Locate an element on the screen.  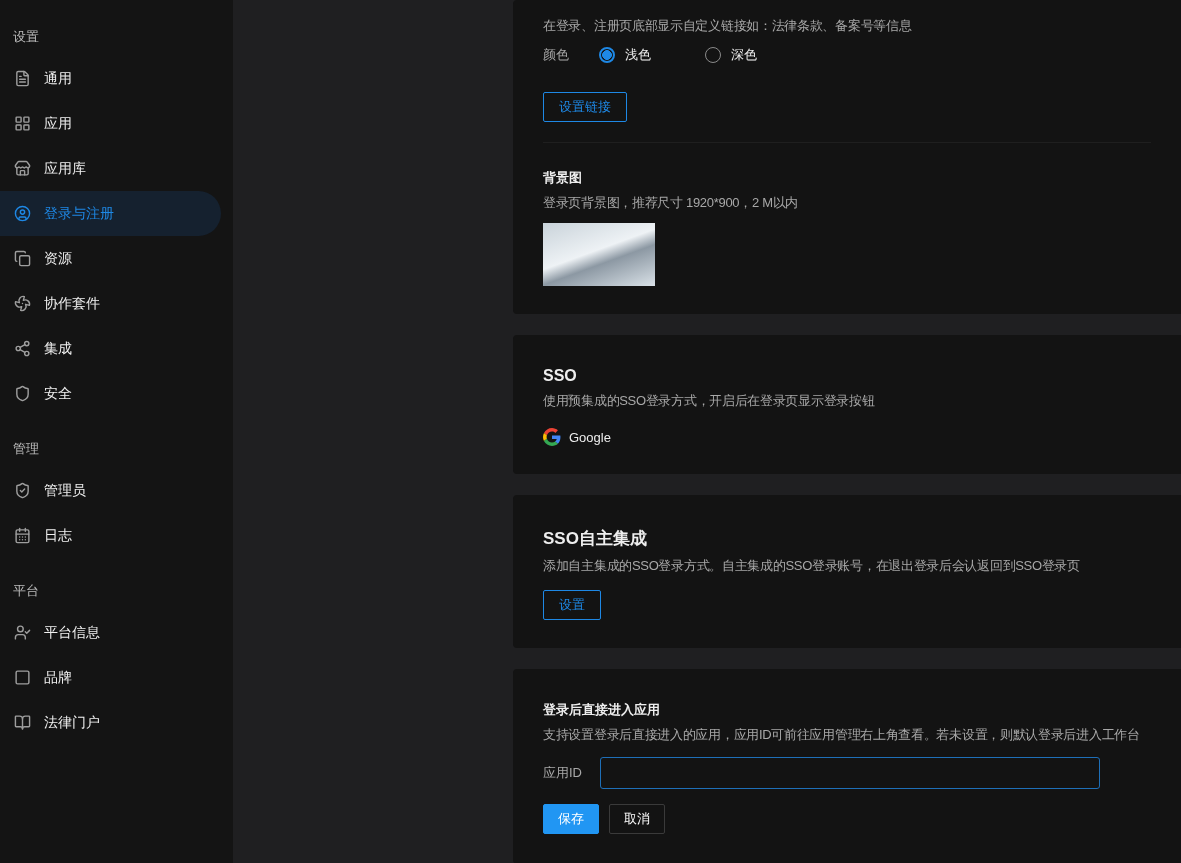
sidebar-item: 资源 is located at coordinates (110, 258).